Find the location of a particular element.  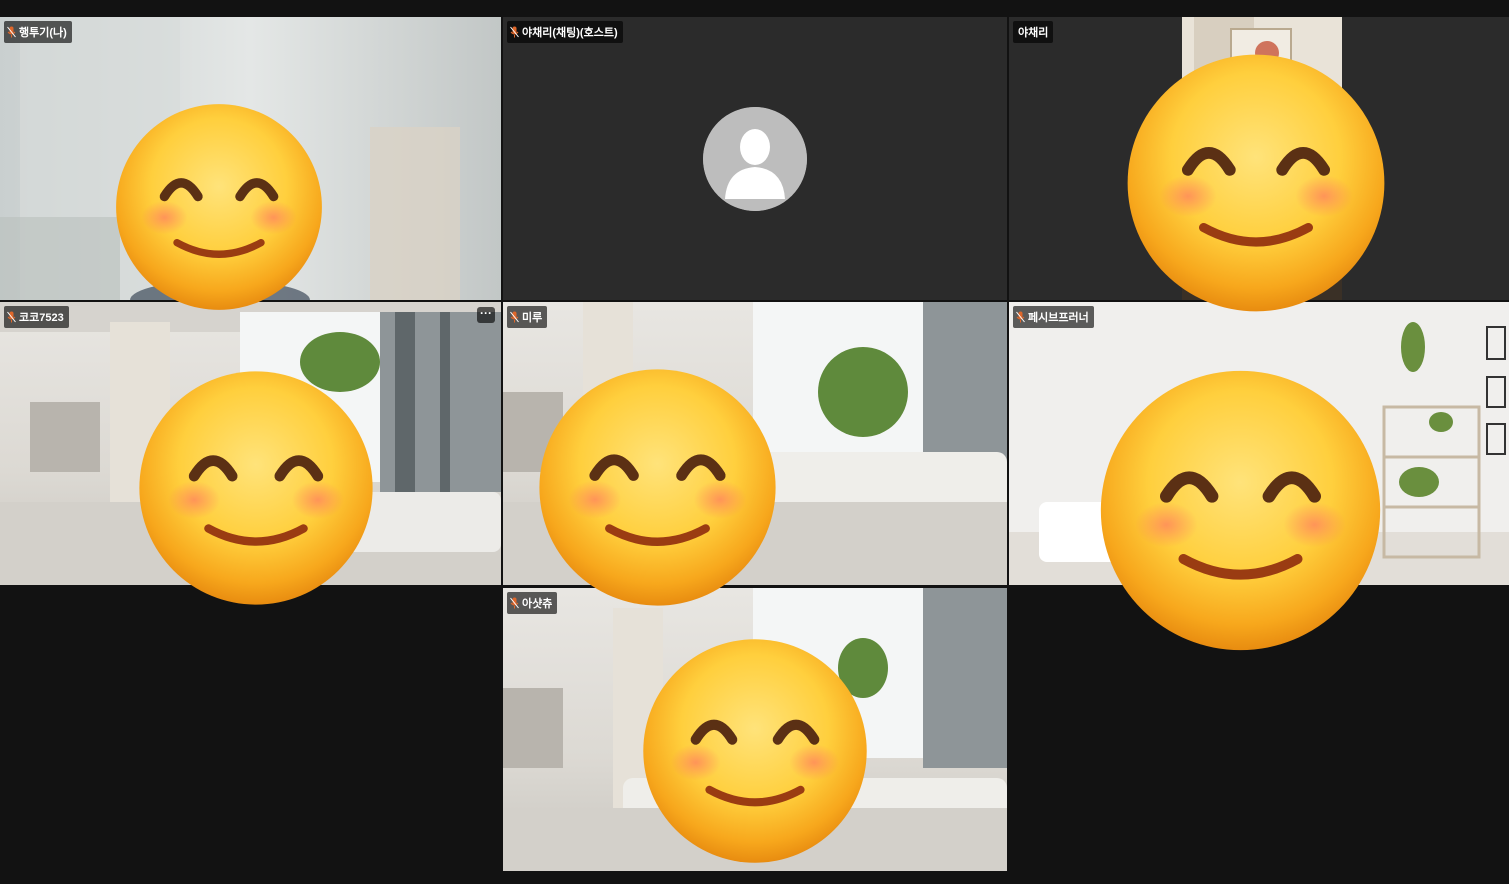

participant-tile-host: 야채리(채팅)(호스트) is located at coordinates (755, 158).